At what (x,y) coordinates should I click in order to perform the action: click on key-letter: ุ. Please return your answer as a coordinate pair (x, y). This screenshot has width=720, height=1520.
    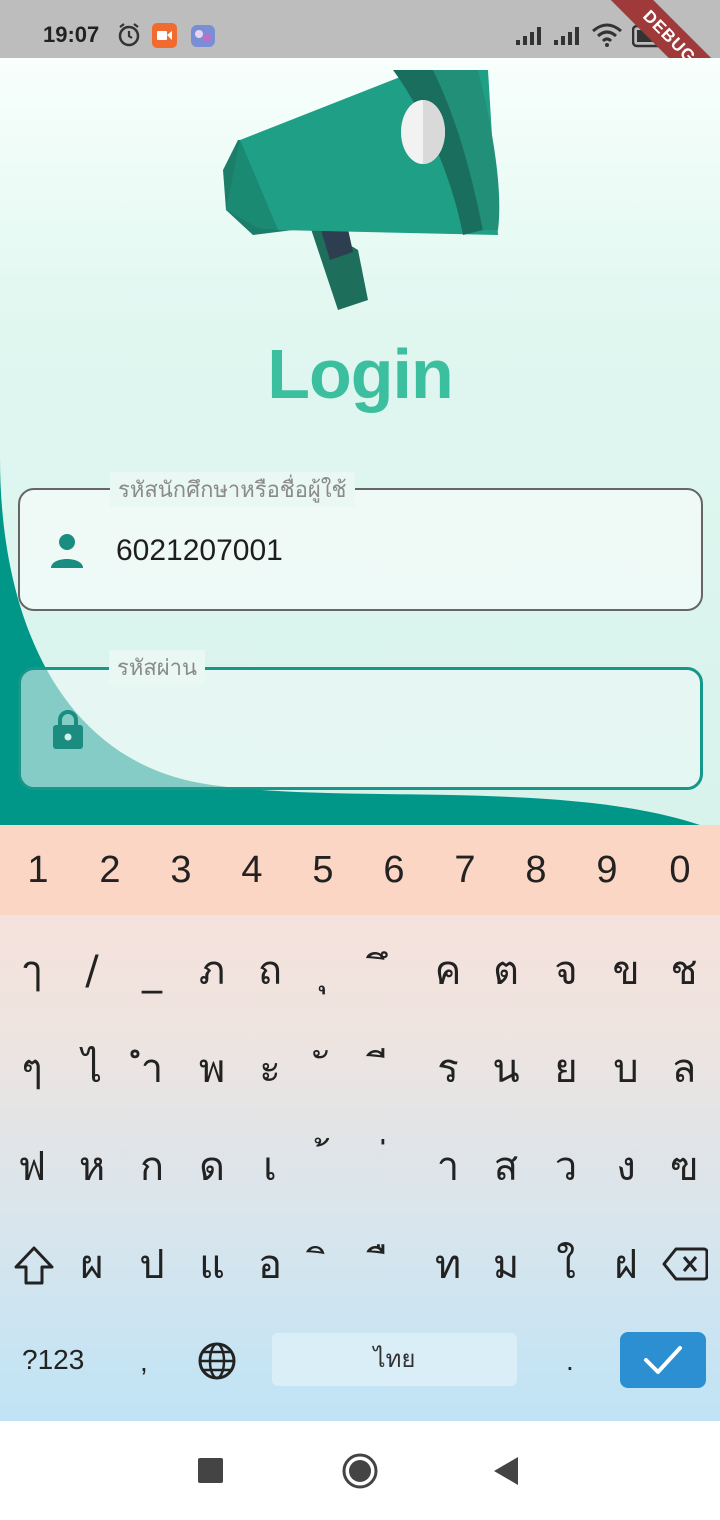
    Looking at the image, I should click on (328, 970).